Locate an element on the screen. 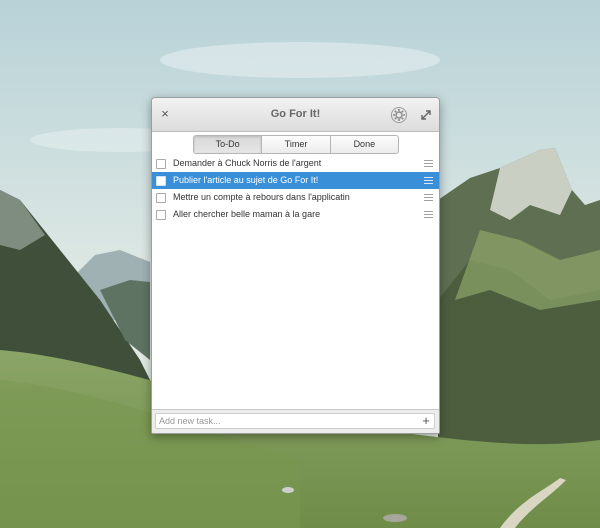  tab-done: Done is located at coordinates (364, 144).